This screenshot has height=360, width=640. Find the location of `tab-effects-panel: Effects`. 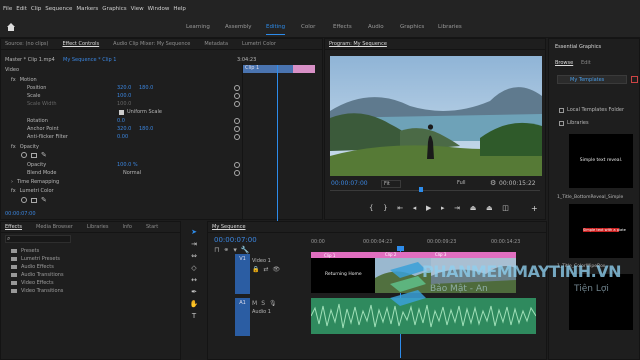

tab-effects-panel: Effects is located at coordinates (13, 227).